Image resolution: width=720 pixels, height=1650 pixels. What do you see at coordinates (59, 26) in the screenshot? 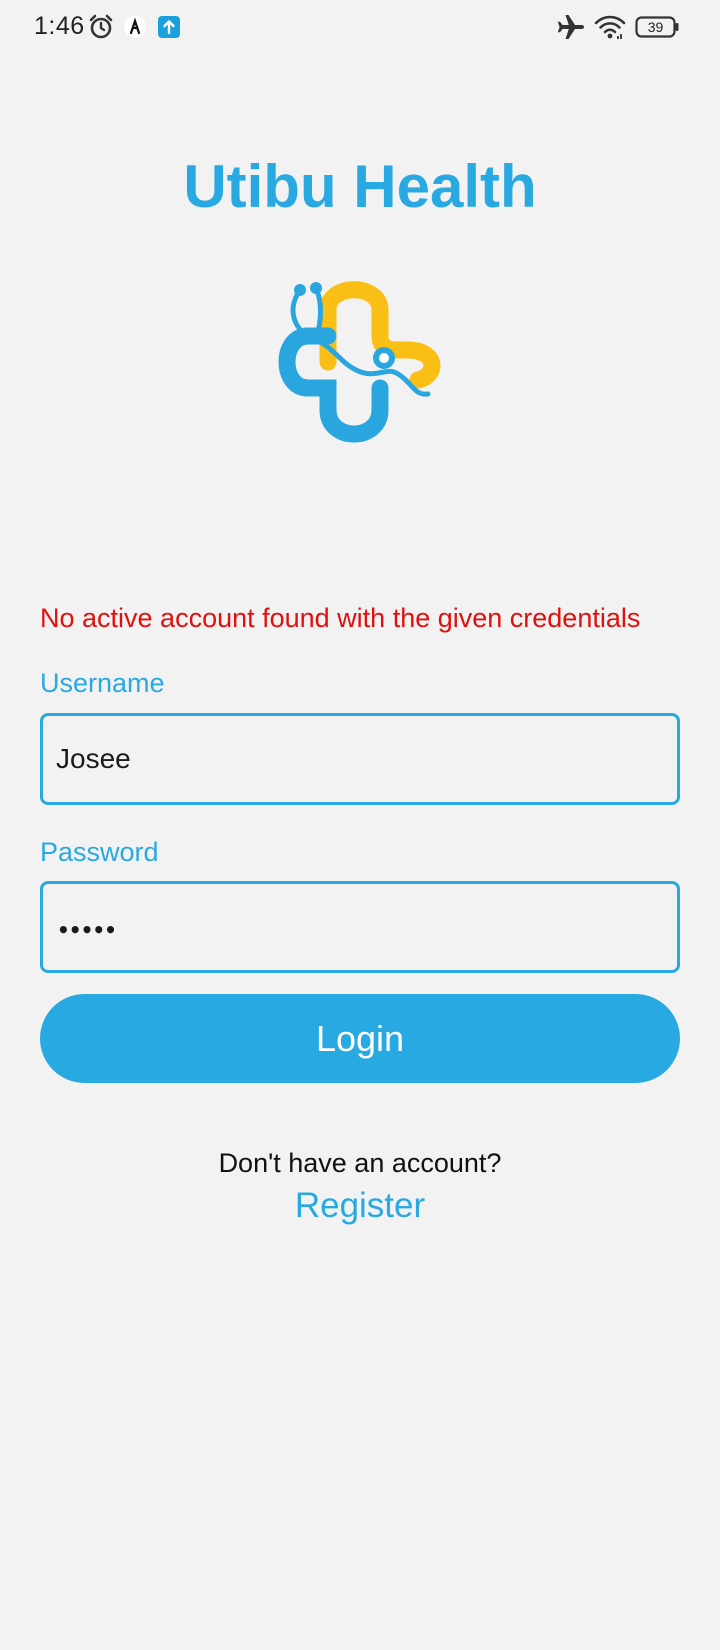
I see `status-time: 1:46` at bounding box center [59, 26].